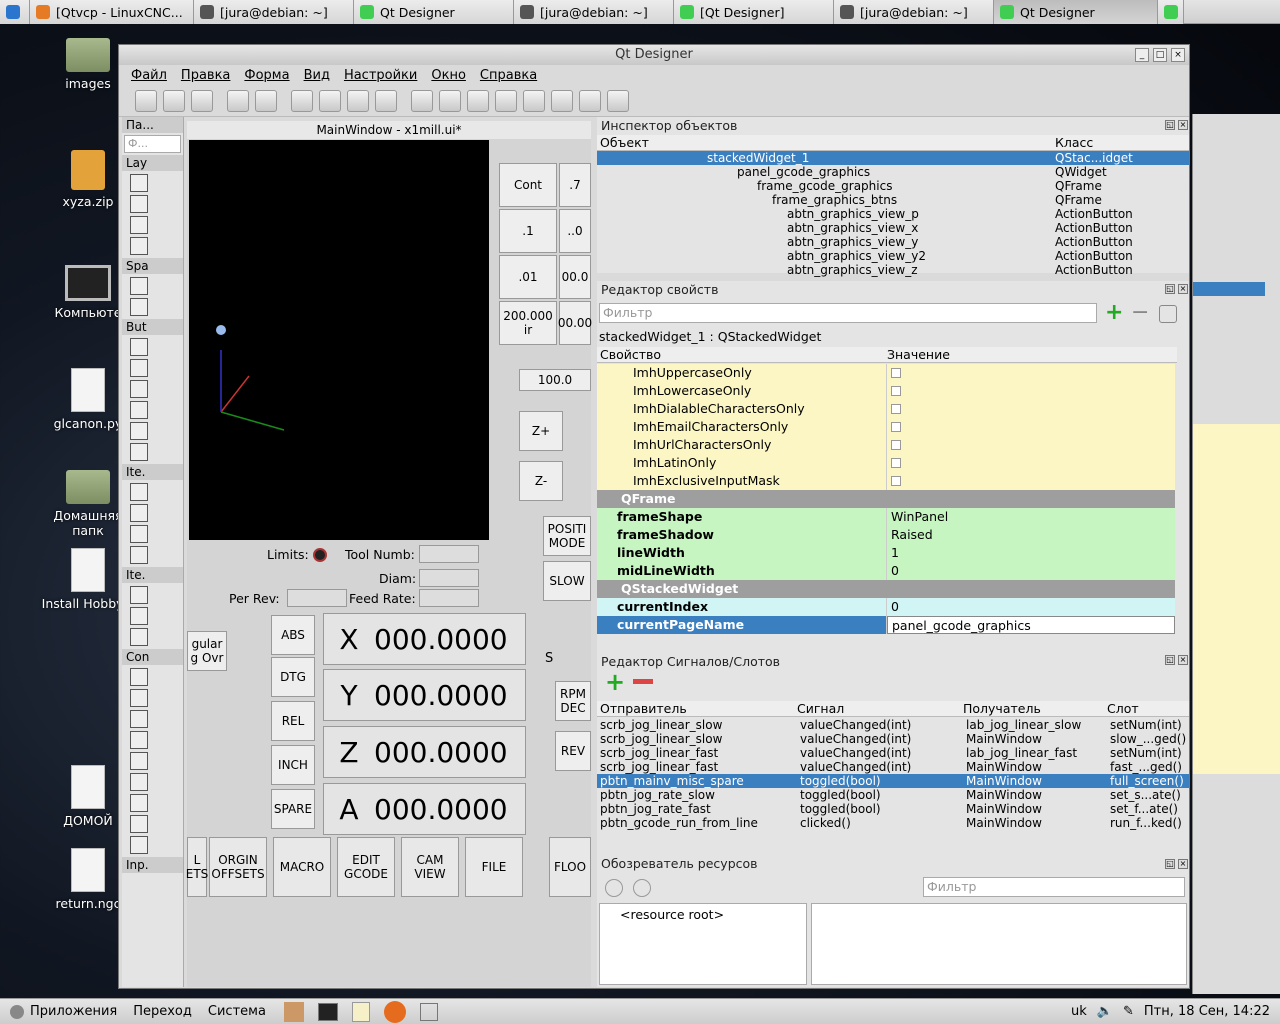  Describe the element at coordinates (274, 12) in the screenshot. I see `top-task-2: [jura@debian: ~]` at that location.